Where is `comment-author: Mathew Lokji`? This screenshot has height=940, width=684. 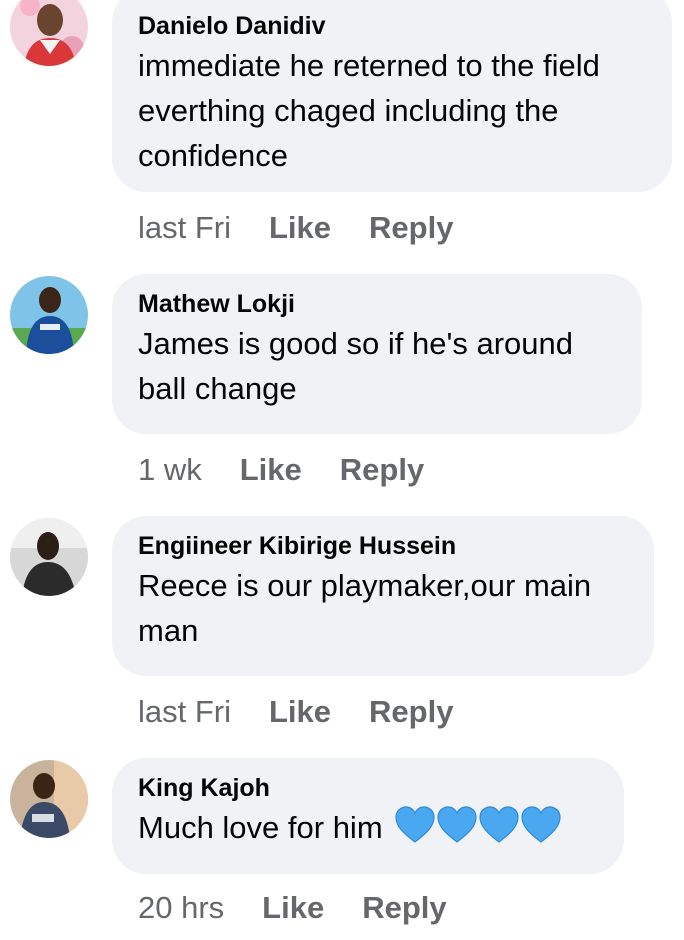
comment-author: Mathew Lokji is located at coordinates (377, 304).